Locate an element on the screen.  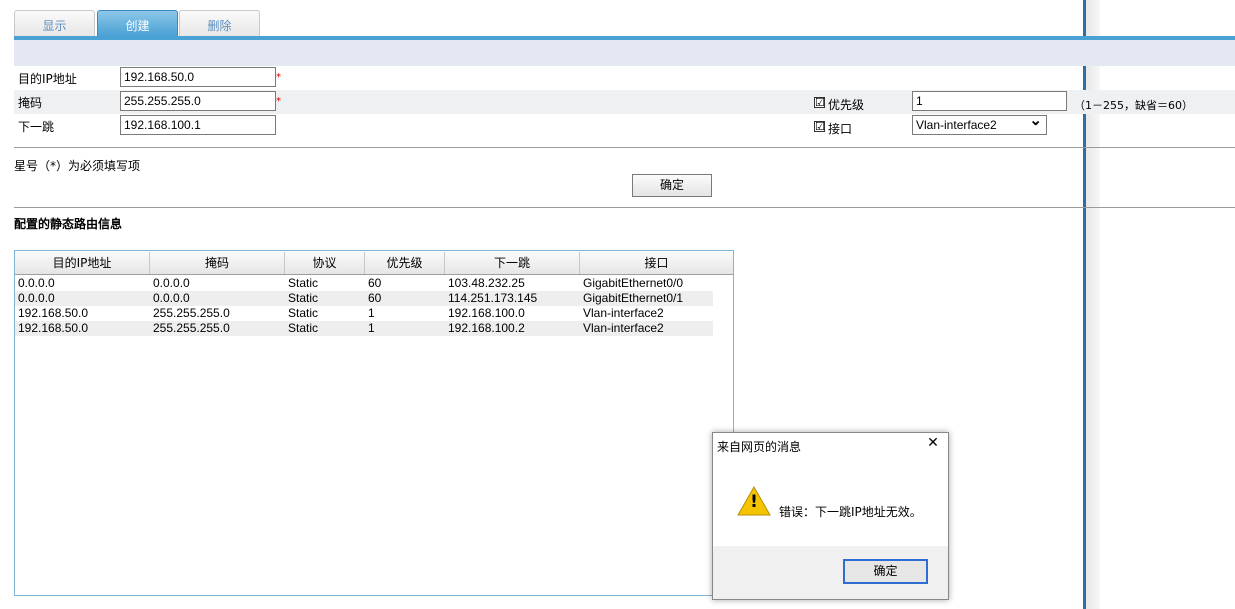
cell-interface: GigabitEthernet0/1 is located at coordinates (633, 298).